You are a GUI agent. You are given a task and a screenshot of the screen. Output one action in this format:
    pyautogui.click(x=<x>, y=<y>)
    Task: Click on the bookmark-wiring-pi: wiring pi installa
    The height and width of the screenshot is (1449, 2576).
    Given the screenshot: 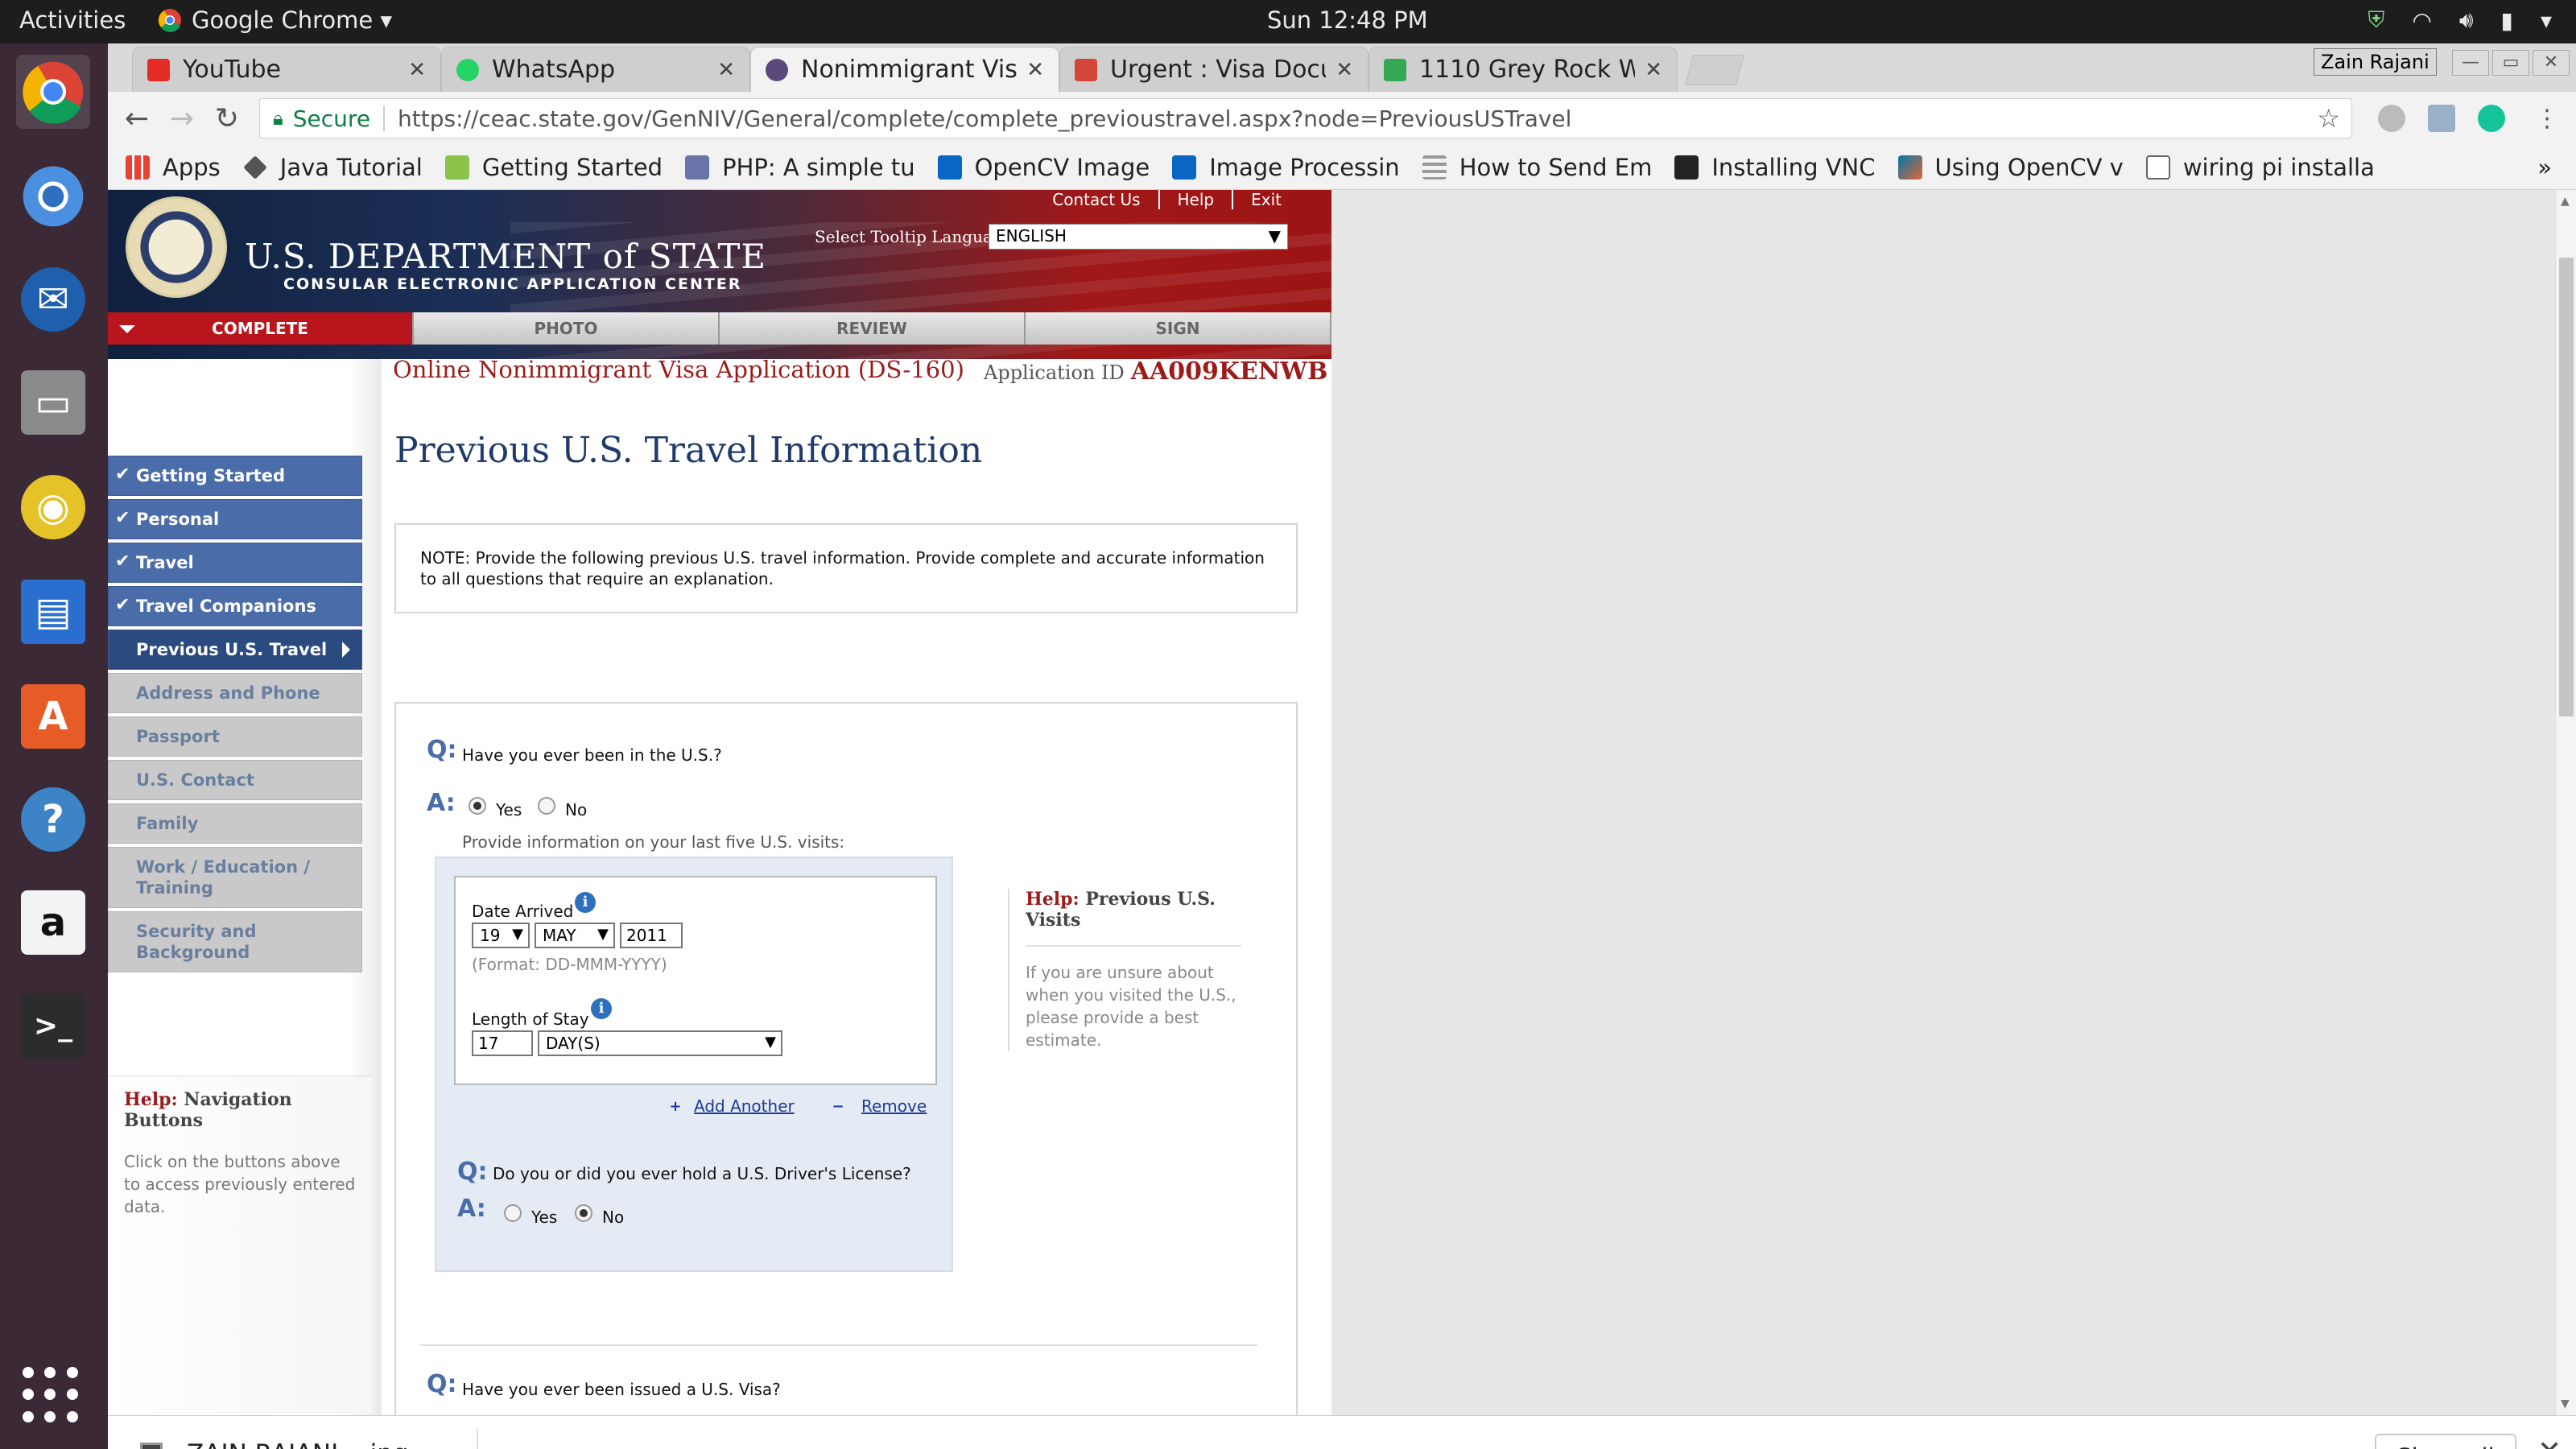 What is the action you would take?
    pyautogui.click(x=2260, y=167)
    